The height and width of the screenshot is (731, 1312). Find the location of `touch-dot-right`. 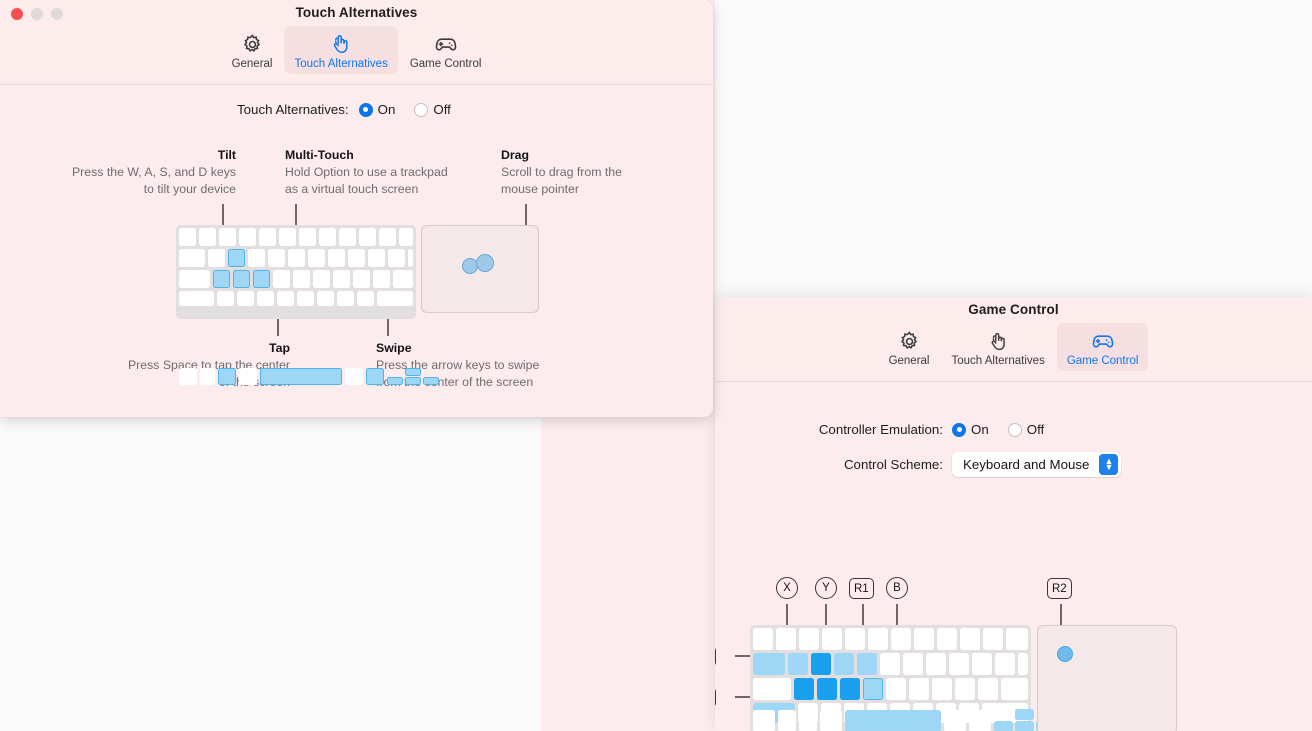

touch-dot-right is located at coordinates (485, 263).